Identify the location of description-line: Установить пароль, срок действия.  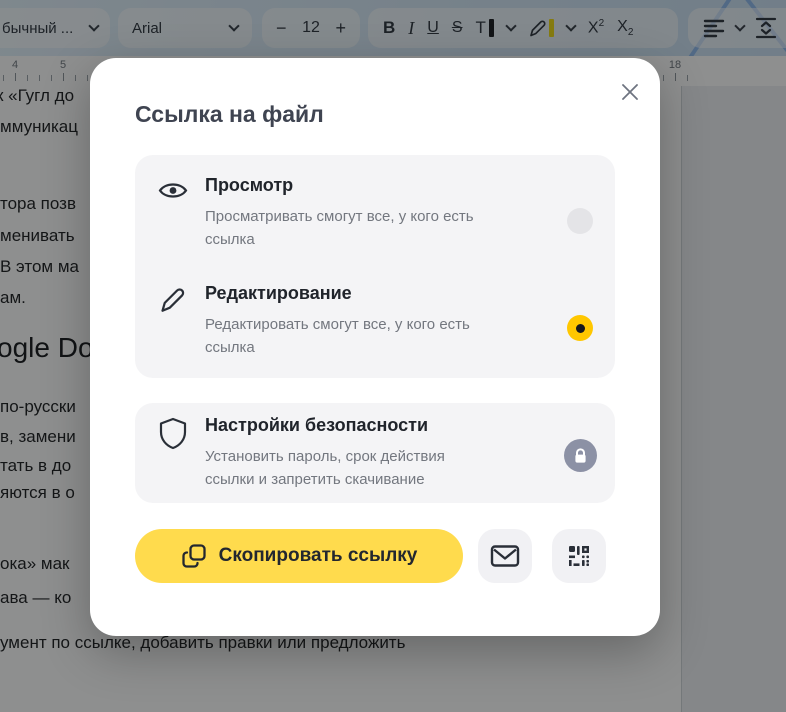
(325, 456).